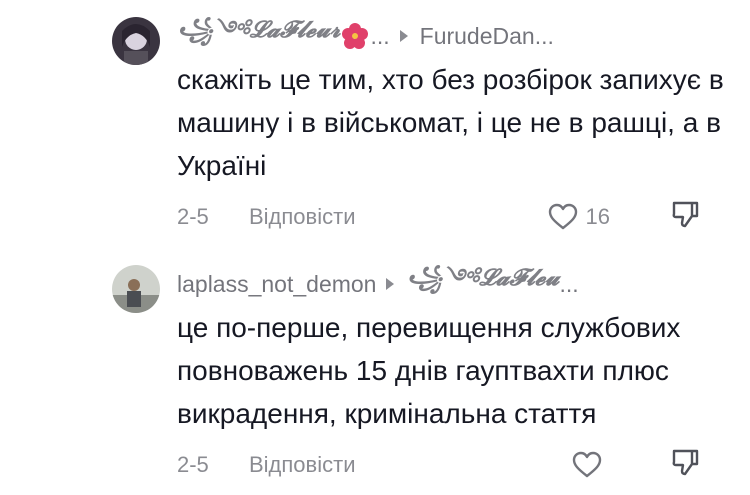 The width and height of the screenshot is (750, 495). I want to click on like-button, so click(591, 465).